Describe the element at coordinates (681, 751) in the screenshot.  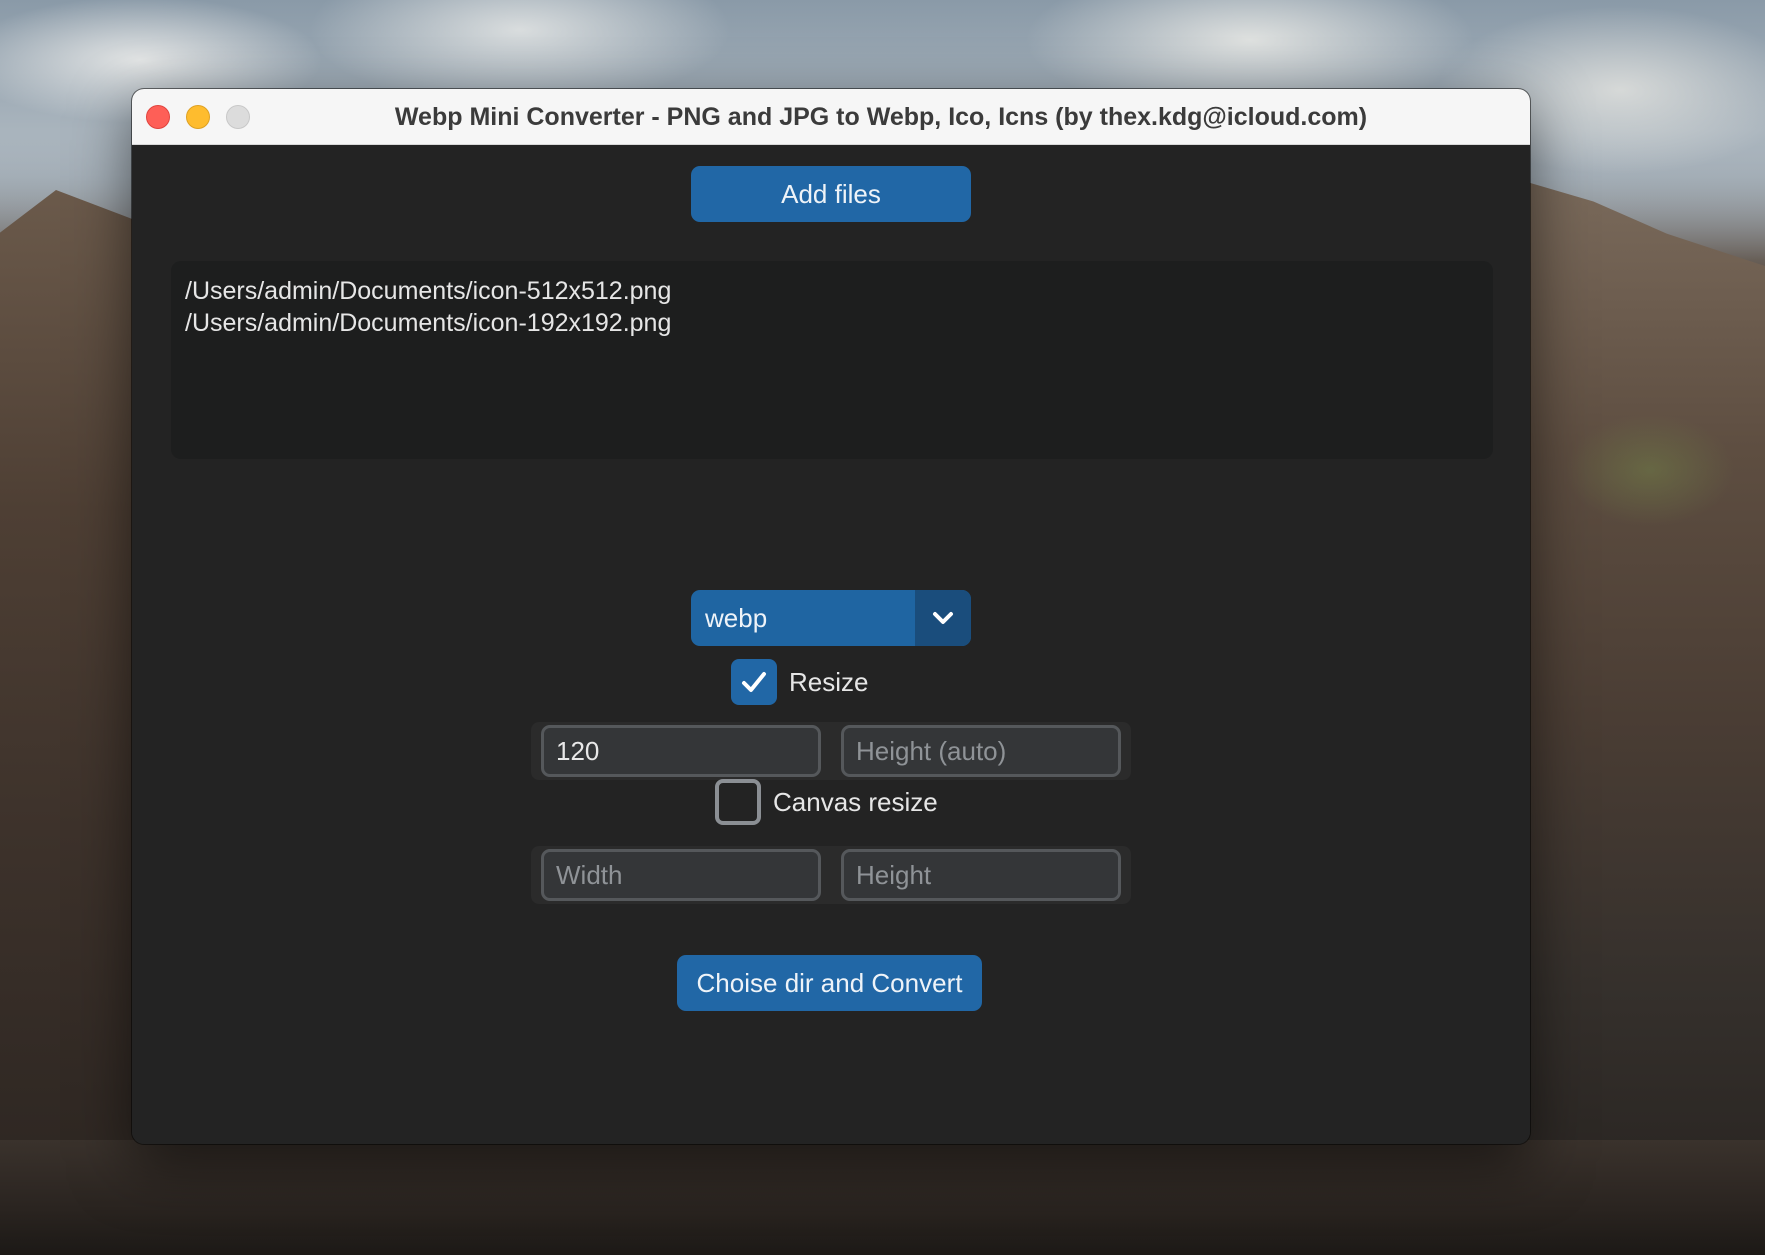
I see `resize-width-input` at that location.